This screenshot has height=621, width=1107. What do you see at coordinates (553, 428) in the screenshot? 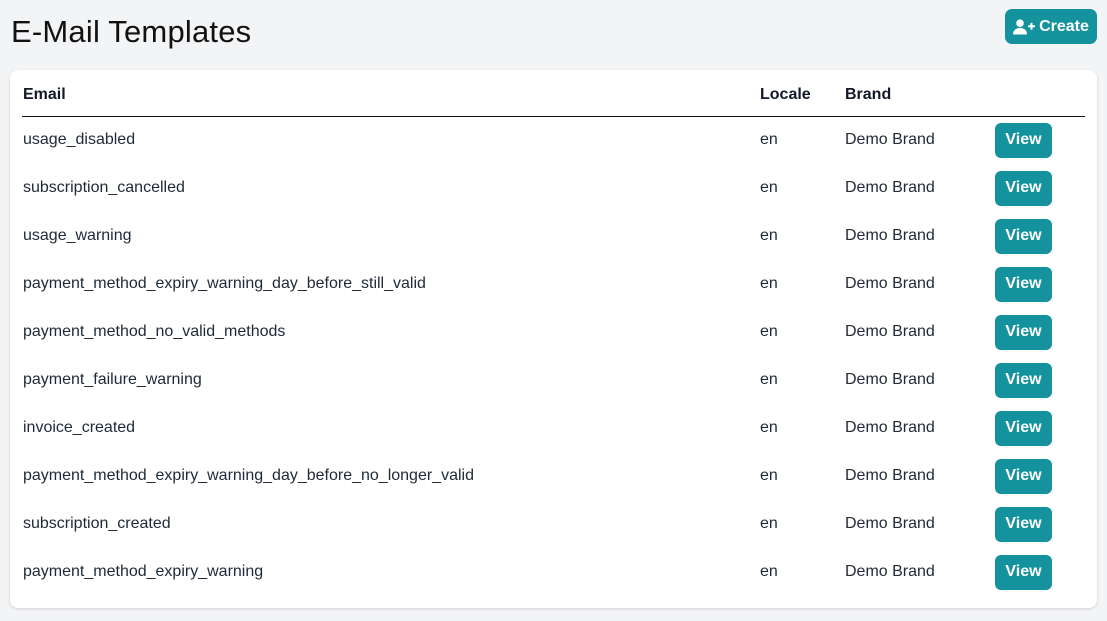
I see `table-row: invoice_created en Demo Brand View` at bounding box center [553, 428].